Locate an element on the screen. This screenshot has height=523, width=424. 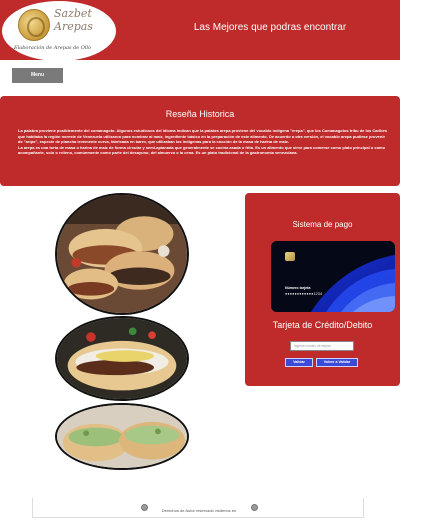
back-validate-button: Volver a Validar is located at coordinates (337, 362).